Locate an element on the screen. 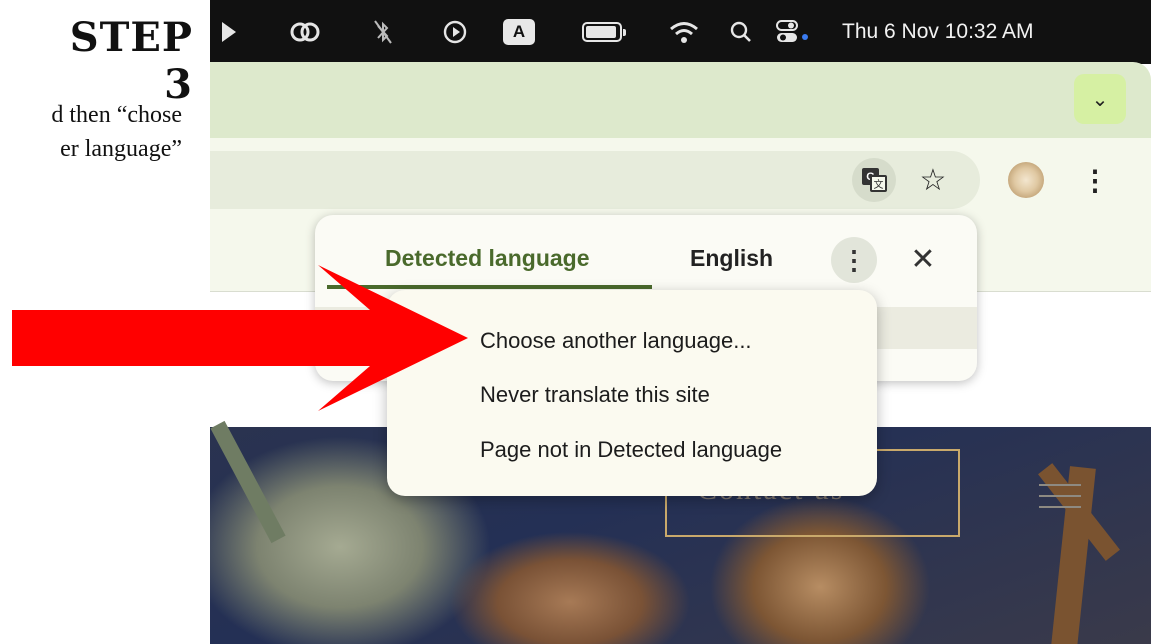 Image resolution: width=1151 pixels, height=644 pixels. more-vertical-icon: ⋮ is located at coordinates (854, 259).